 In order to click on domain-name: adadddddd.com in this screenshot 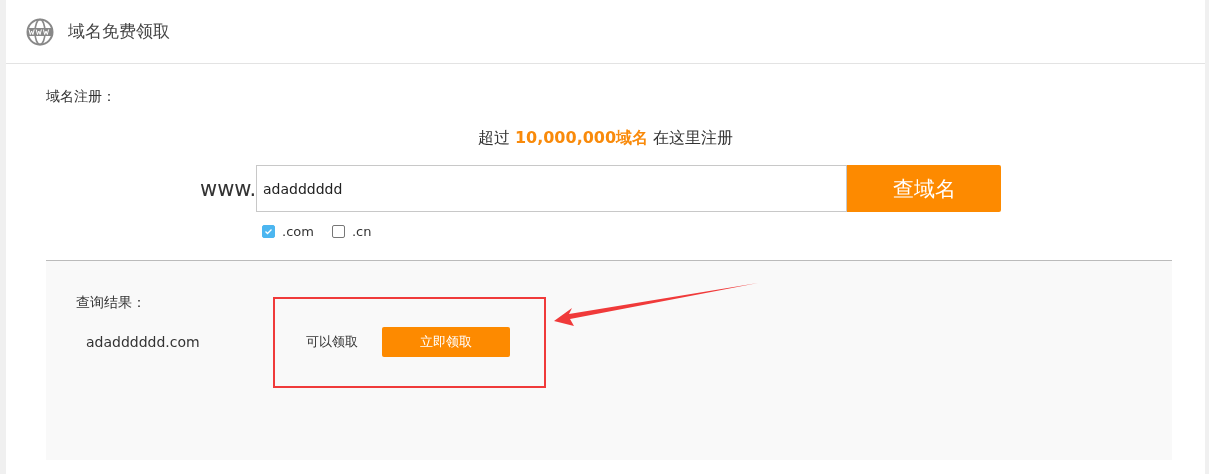, I will do `click(143, 342)`.